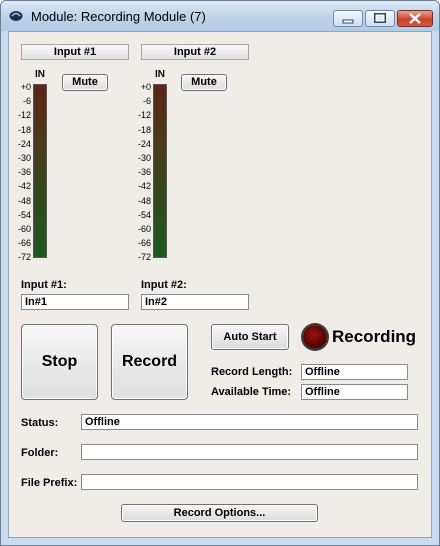  What do you see at coordinates (85, 82) in the screenshot?
I see `input-1-mute-button: Mute` at bounding box center [85, 82].